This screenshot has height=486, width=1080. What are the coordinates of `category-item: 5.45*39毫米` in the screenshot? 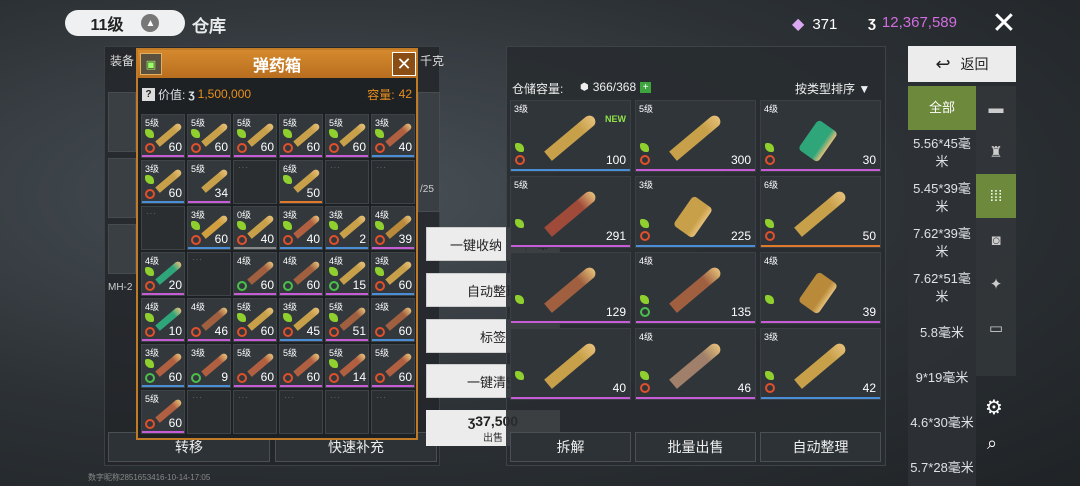 It's located at (942, 197).